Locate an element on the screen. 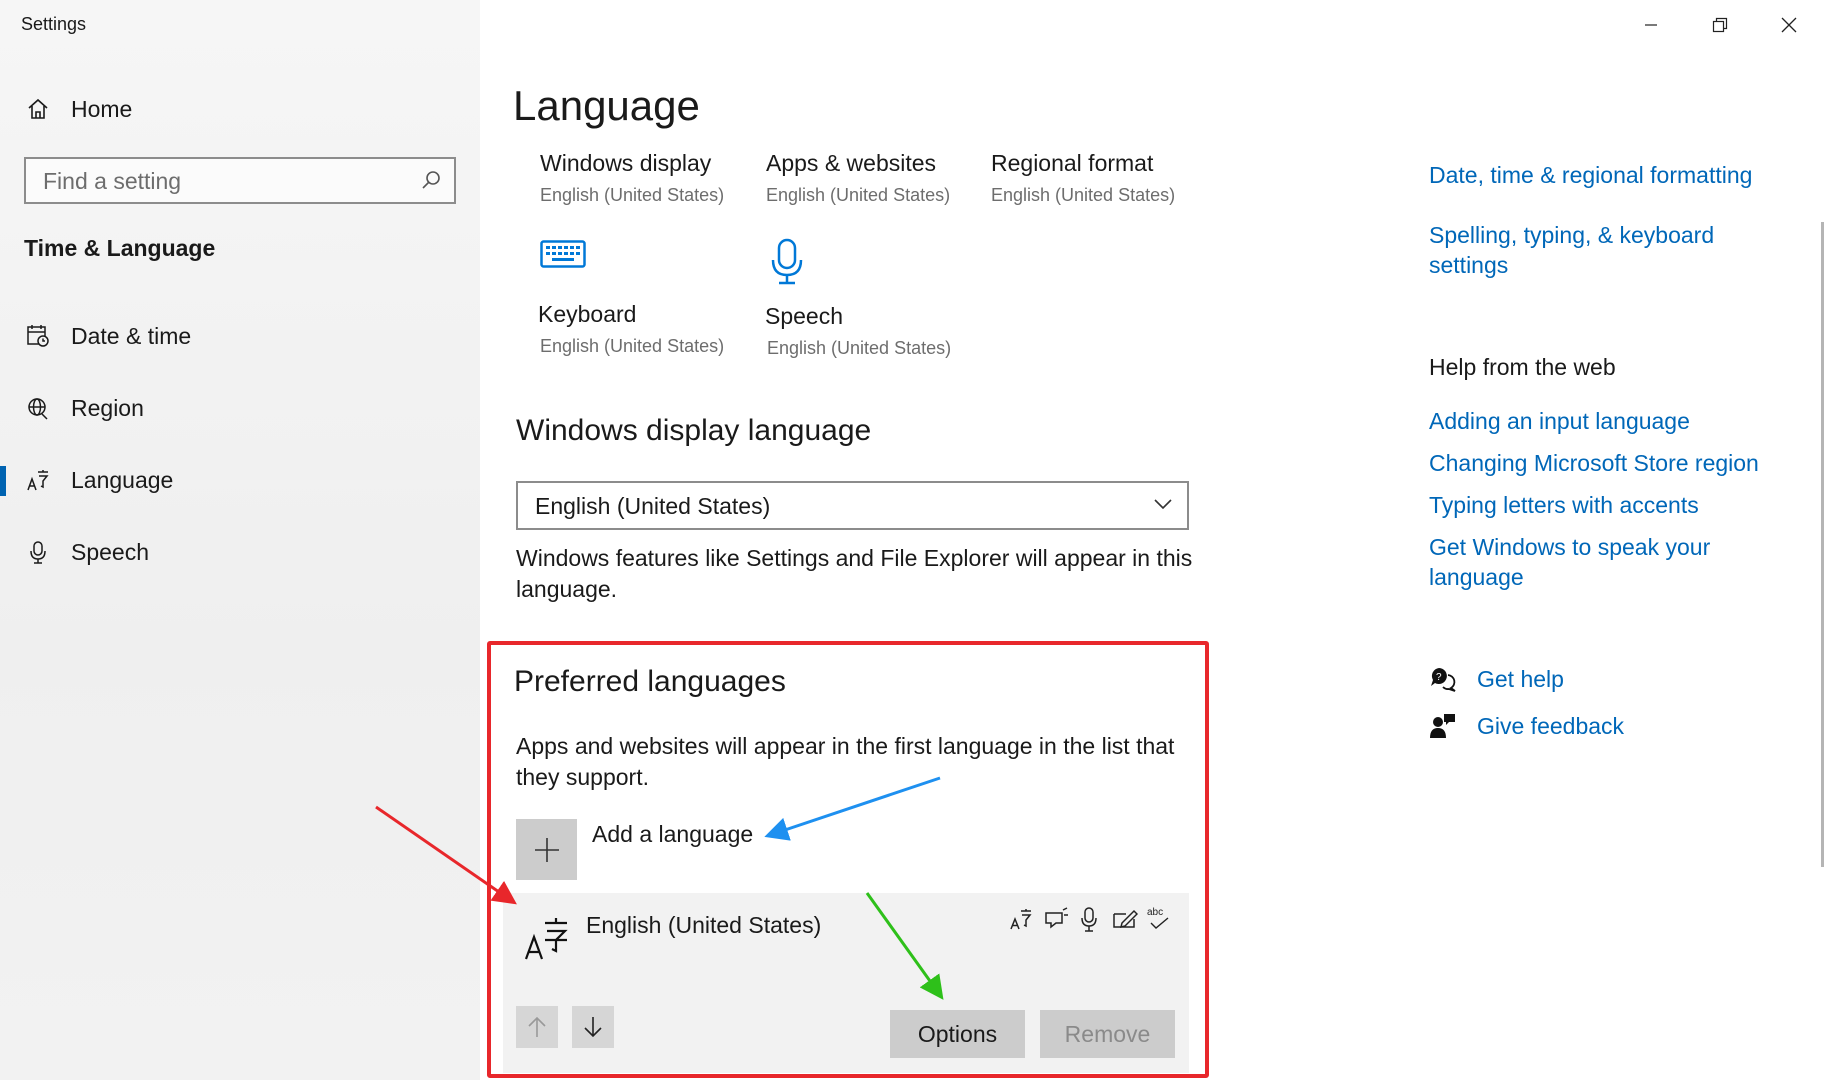  get-help-icon: ? is located at coordinates (1443, 681).